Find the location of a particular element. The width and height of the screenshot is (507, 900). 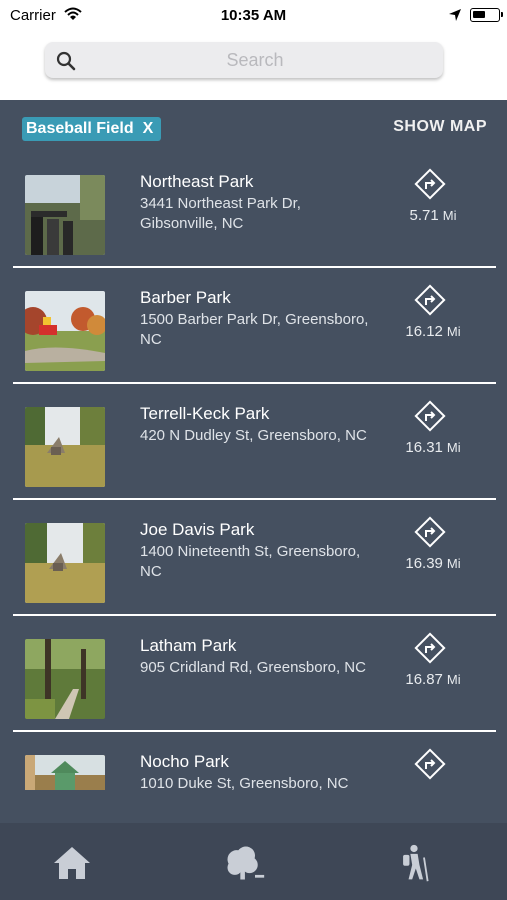

clock: 10:35 AM is located at coordinates (253, 15).